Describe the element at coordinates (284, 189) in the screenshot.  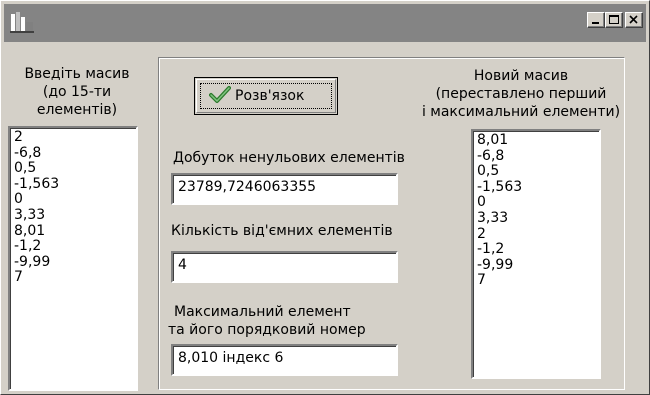
I see `product-field: 23789,7246063355` at that location.